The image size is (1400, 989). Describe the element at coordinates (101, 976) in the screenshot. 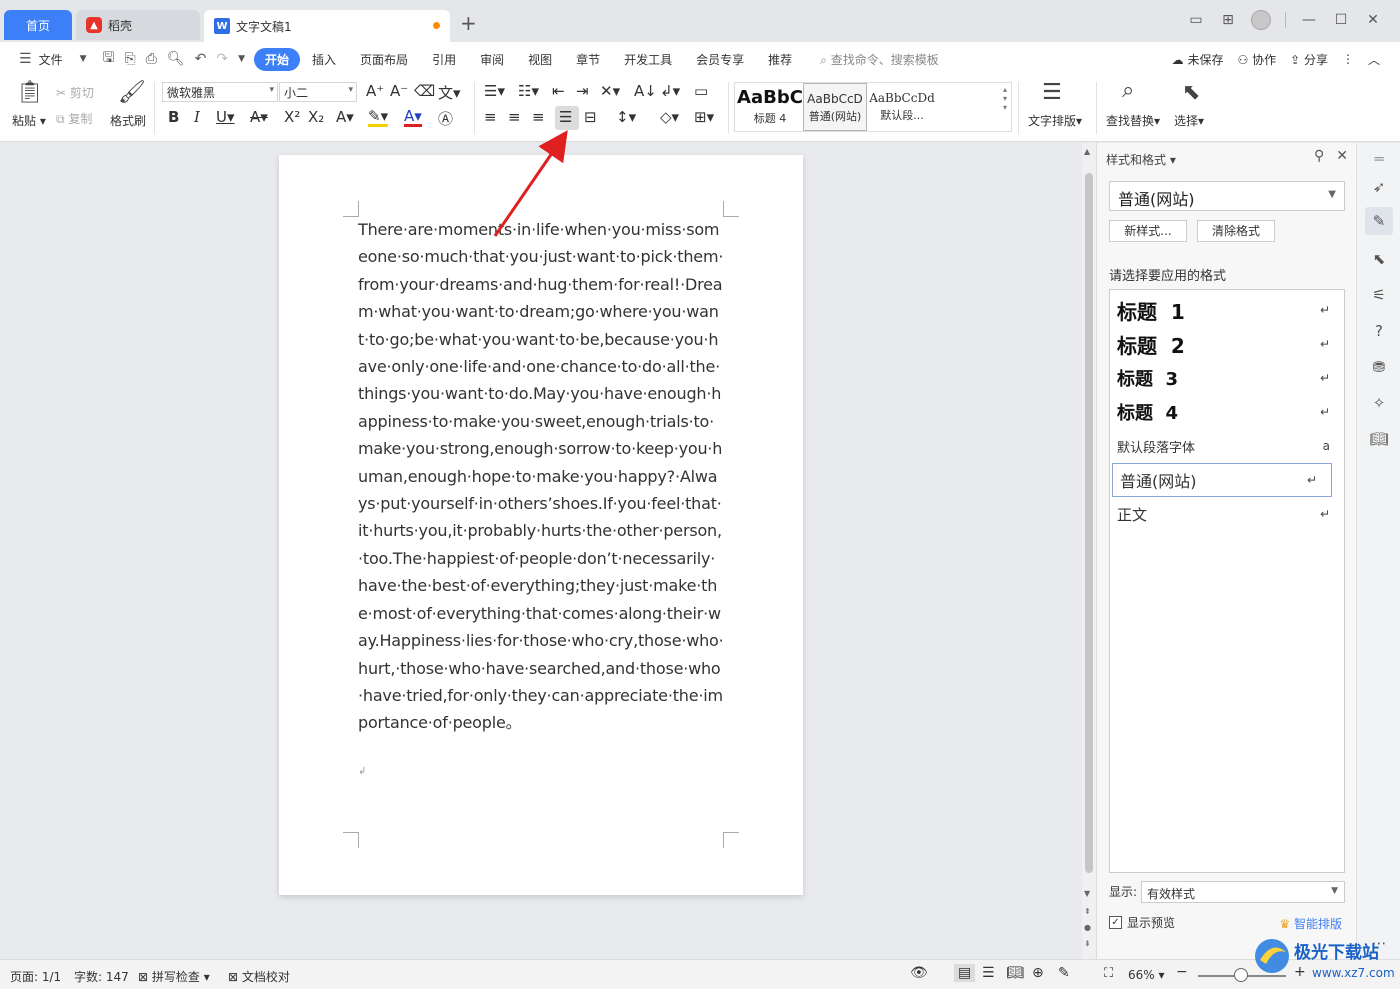

I see `word-count: 字数: 147` at that location.